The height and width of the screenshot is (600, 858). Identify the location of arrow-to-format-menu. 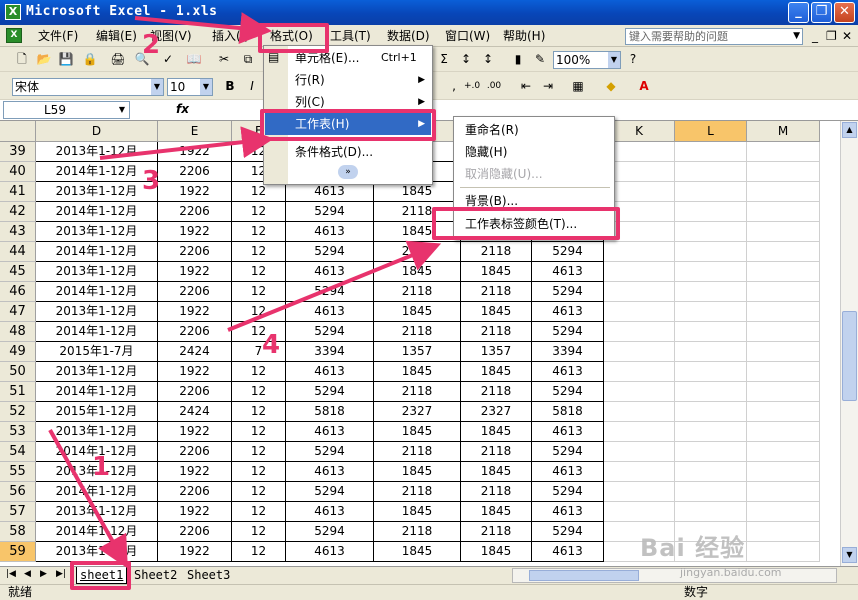
(203, 28).